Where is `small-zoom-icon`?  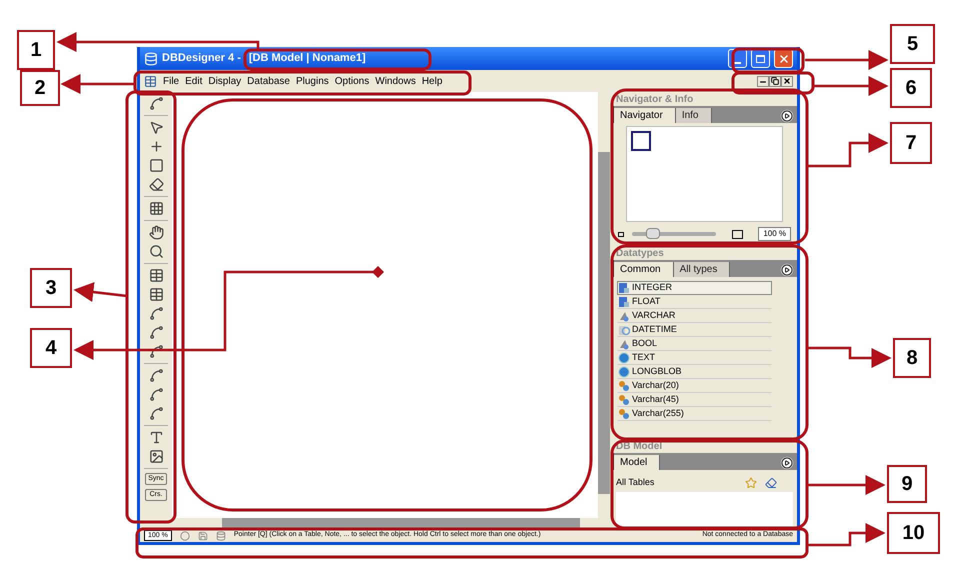
small-zoom-icon is located at coordinates (621, 234).